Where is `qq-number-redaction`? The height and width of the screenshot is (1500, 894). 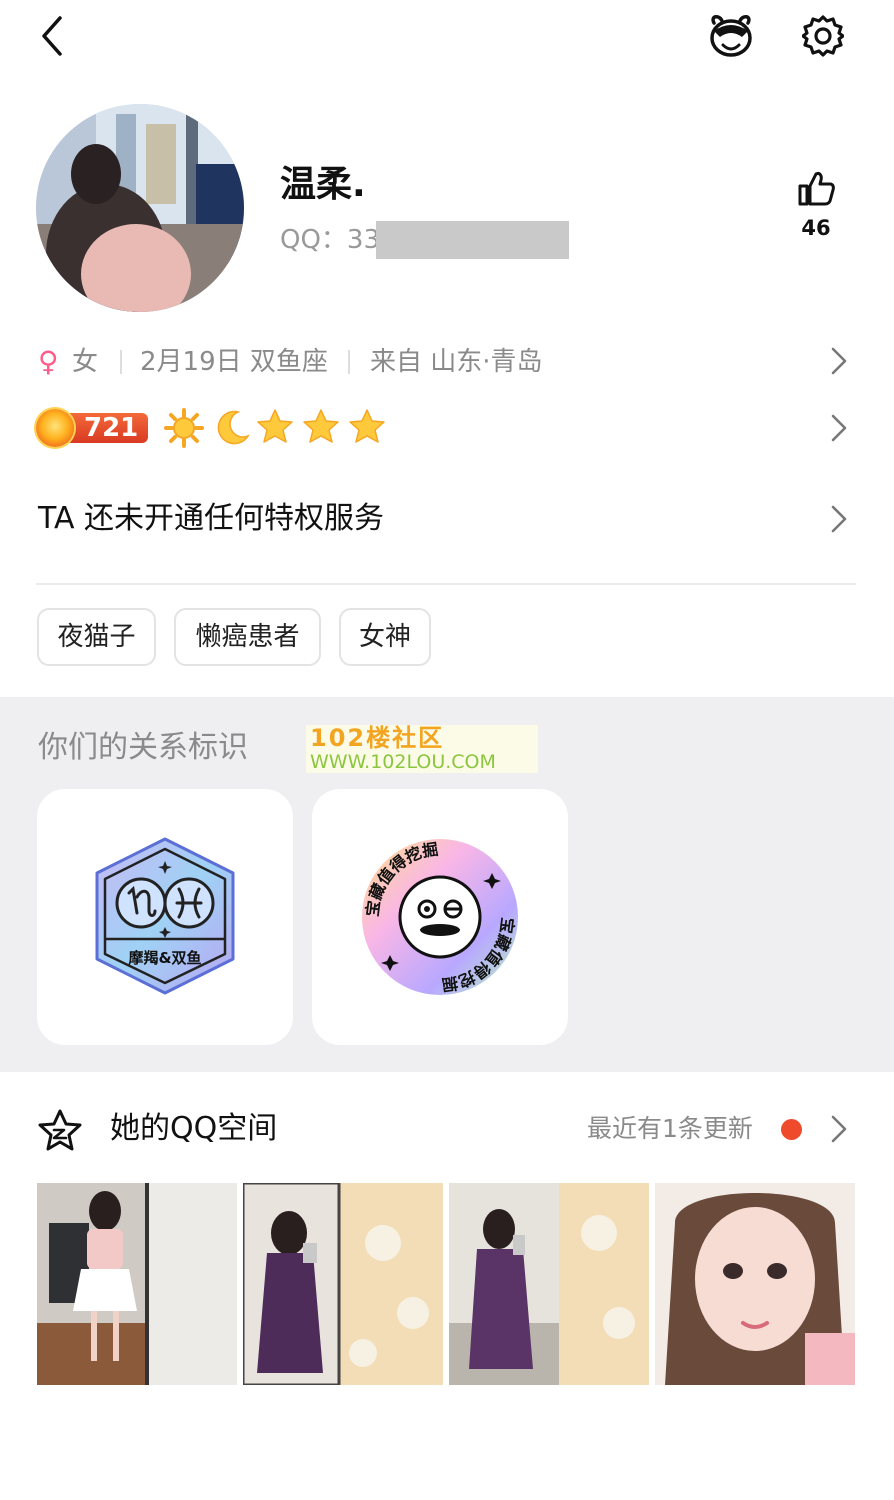
qq-number-redaction is located at coordinates (472, 240).